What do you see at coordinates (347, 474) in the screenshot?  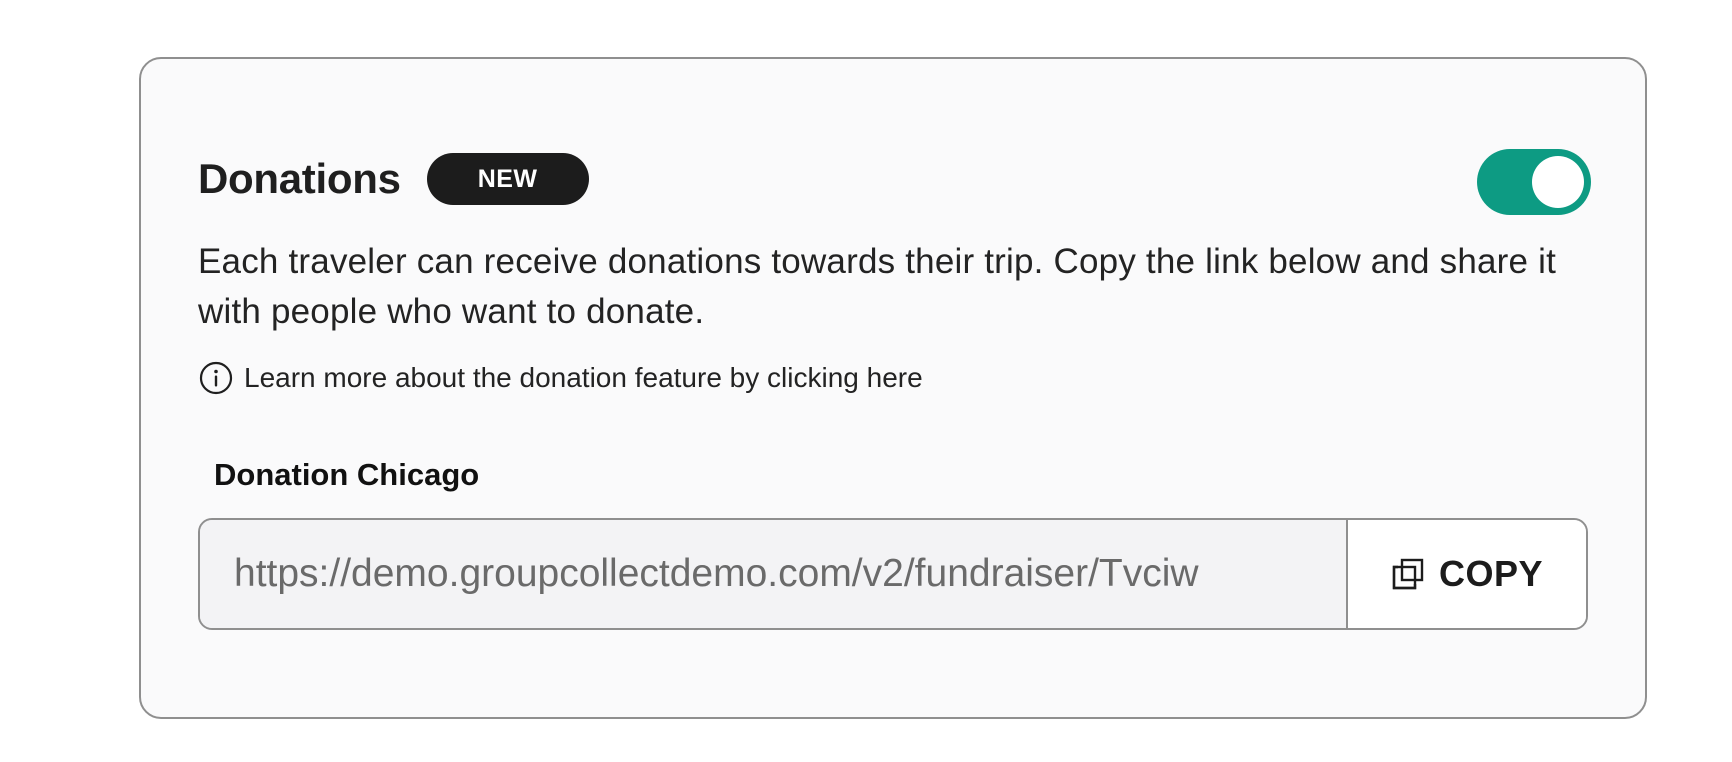 I see `donation-link-label: Donation Chicago` at bounding box center [347, 474].